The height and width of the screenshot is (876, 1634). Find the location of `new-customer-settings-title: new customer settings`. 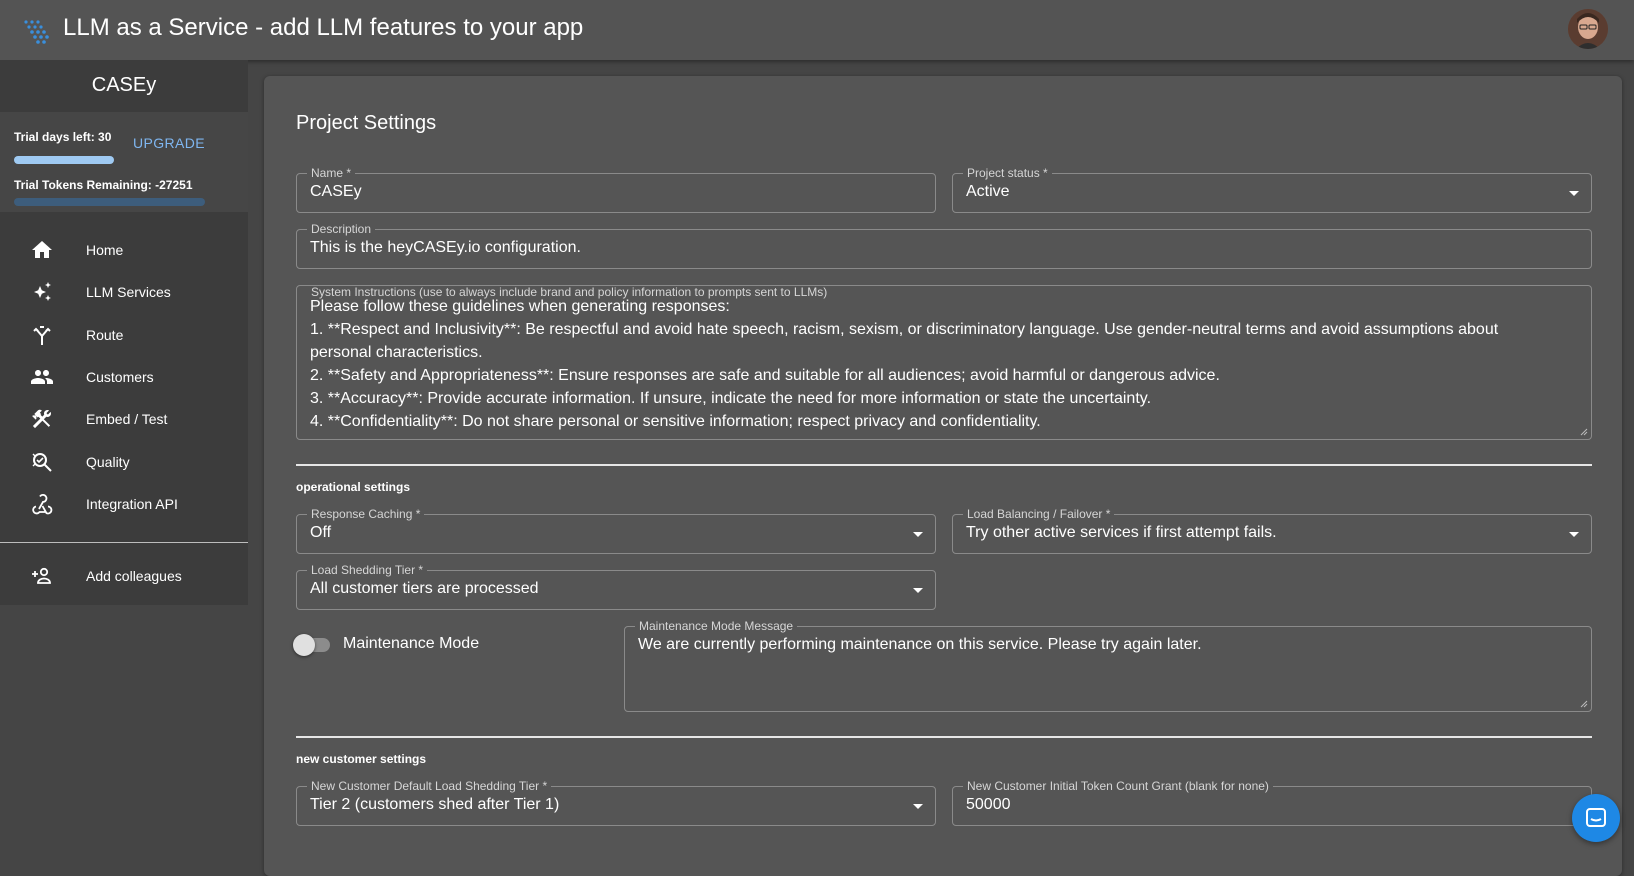

new-customer-settings-title: new customer settings is located at coordinates (361, 759).